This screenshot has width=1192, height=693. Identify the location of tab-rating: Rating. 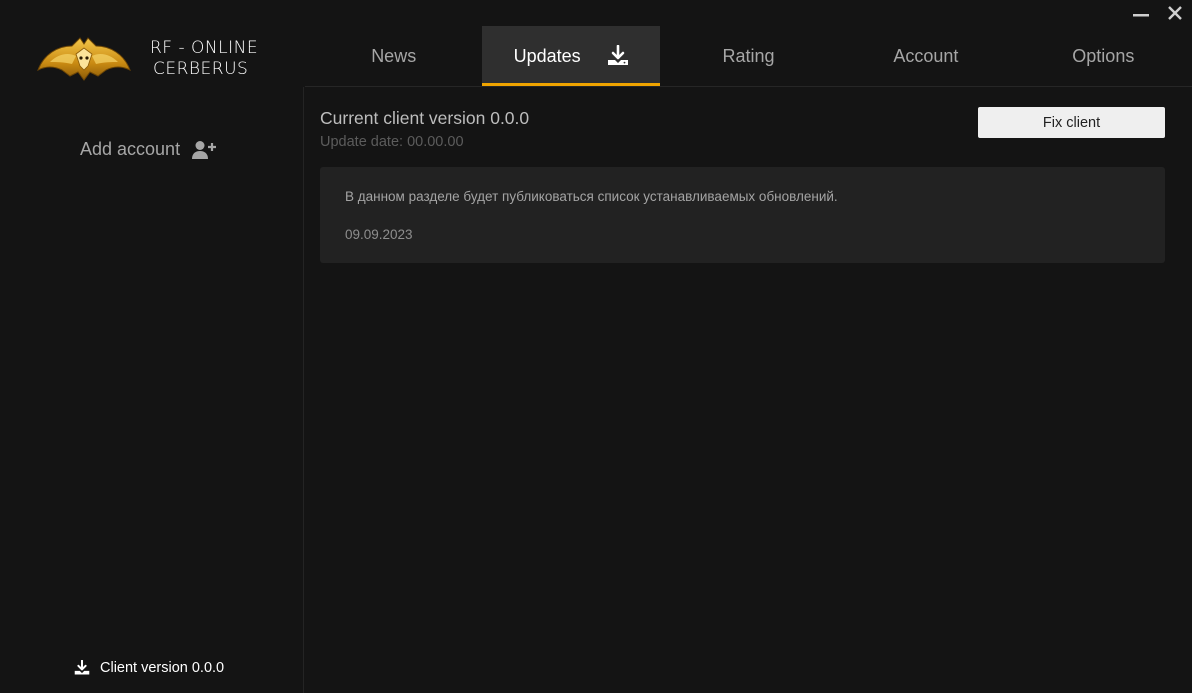
(748, 56).